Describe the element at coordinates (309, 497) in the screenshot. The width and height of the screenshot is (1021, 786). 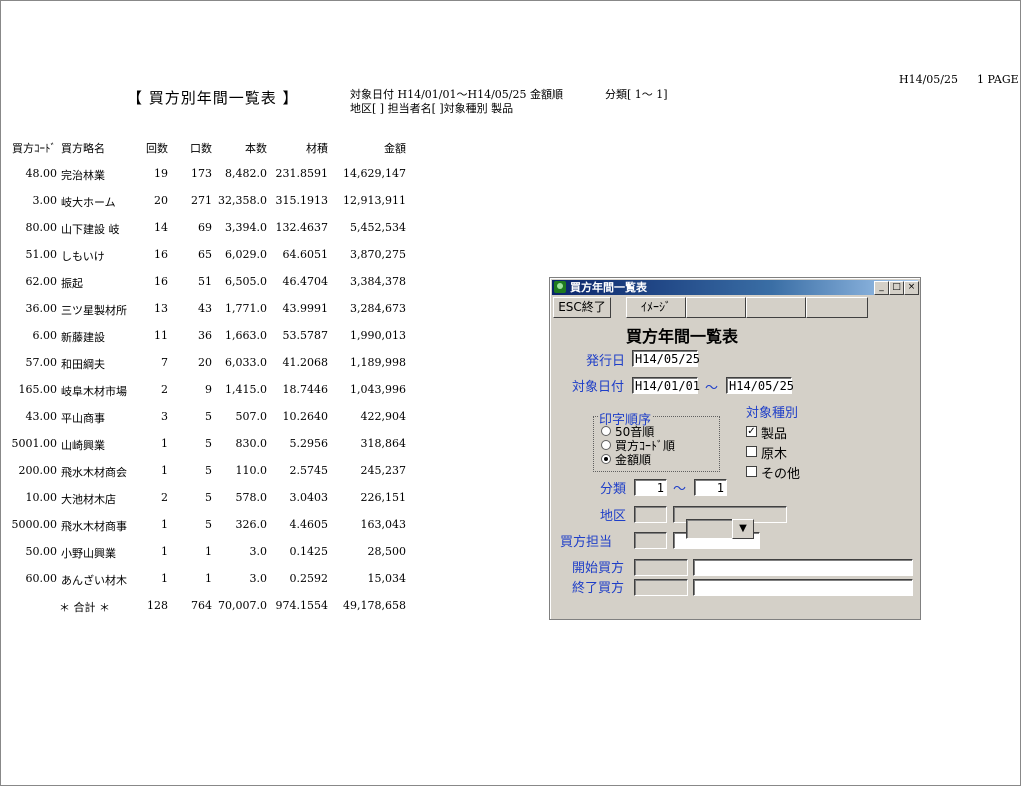
I see `value-cell: 3.0403` at that location.